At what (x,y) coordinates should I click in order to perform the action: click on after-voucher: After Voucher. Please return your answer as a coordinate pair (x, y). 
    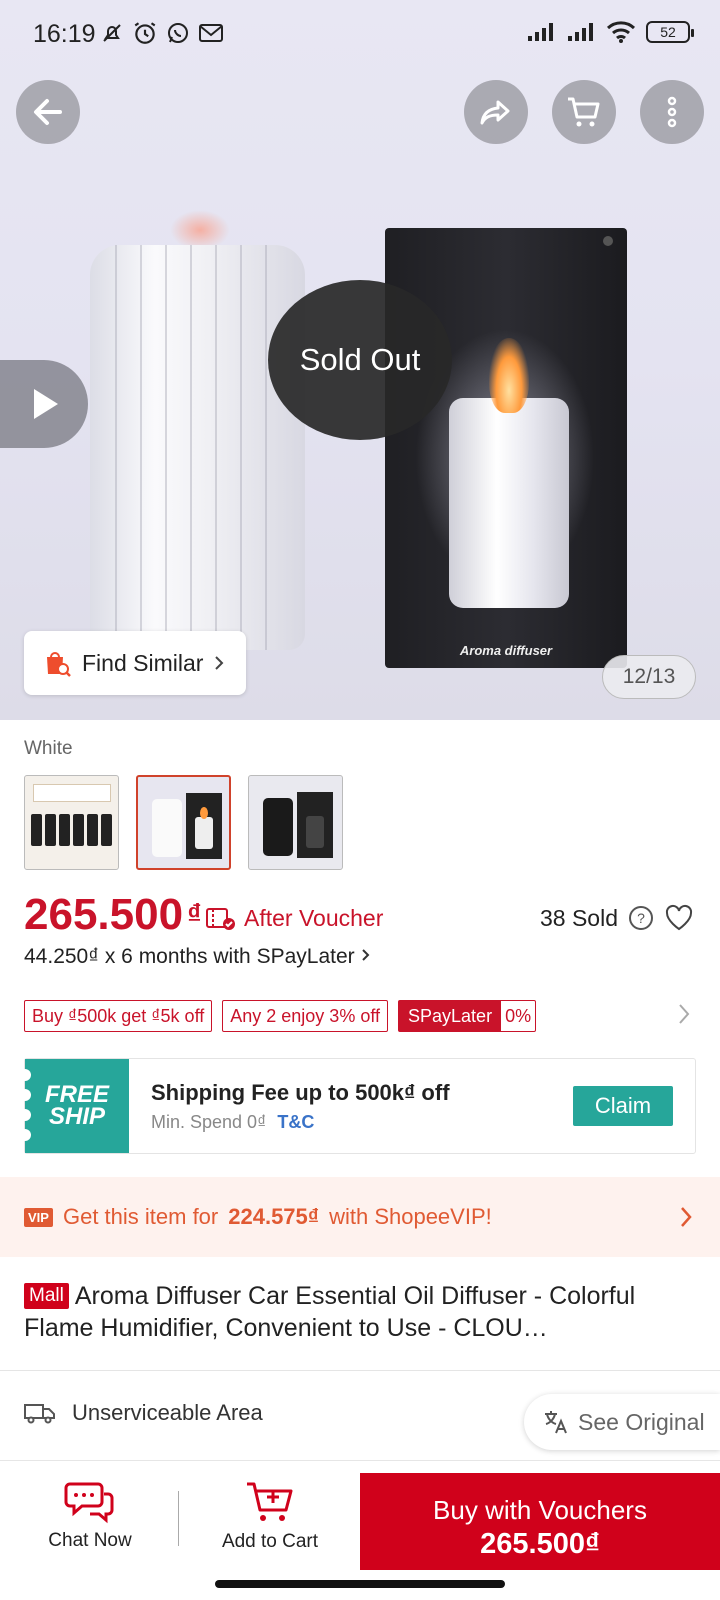
    Looking at the image, I should click on (294, 918).